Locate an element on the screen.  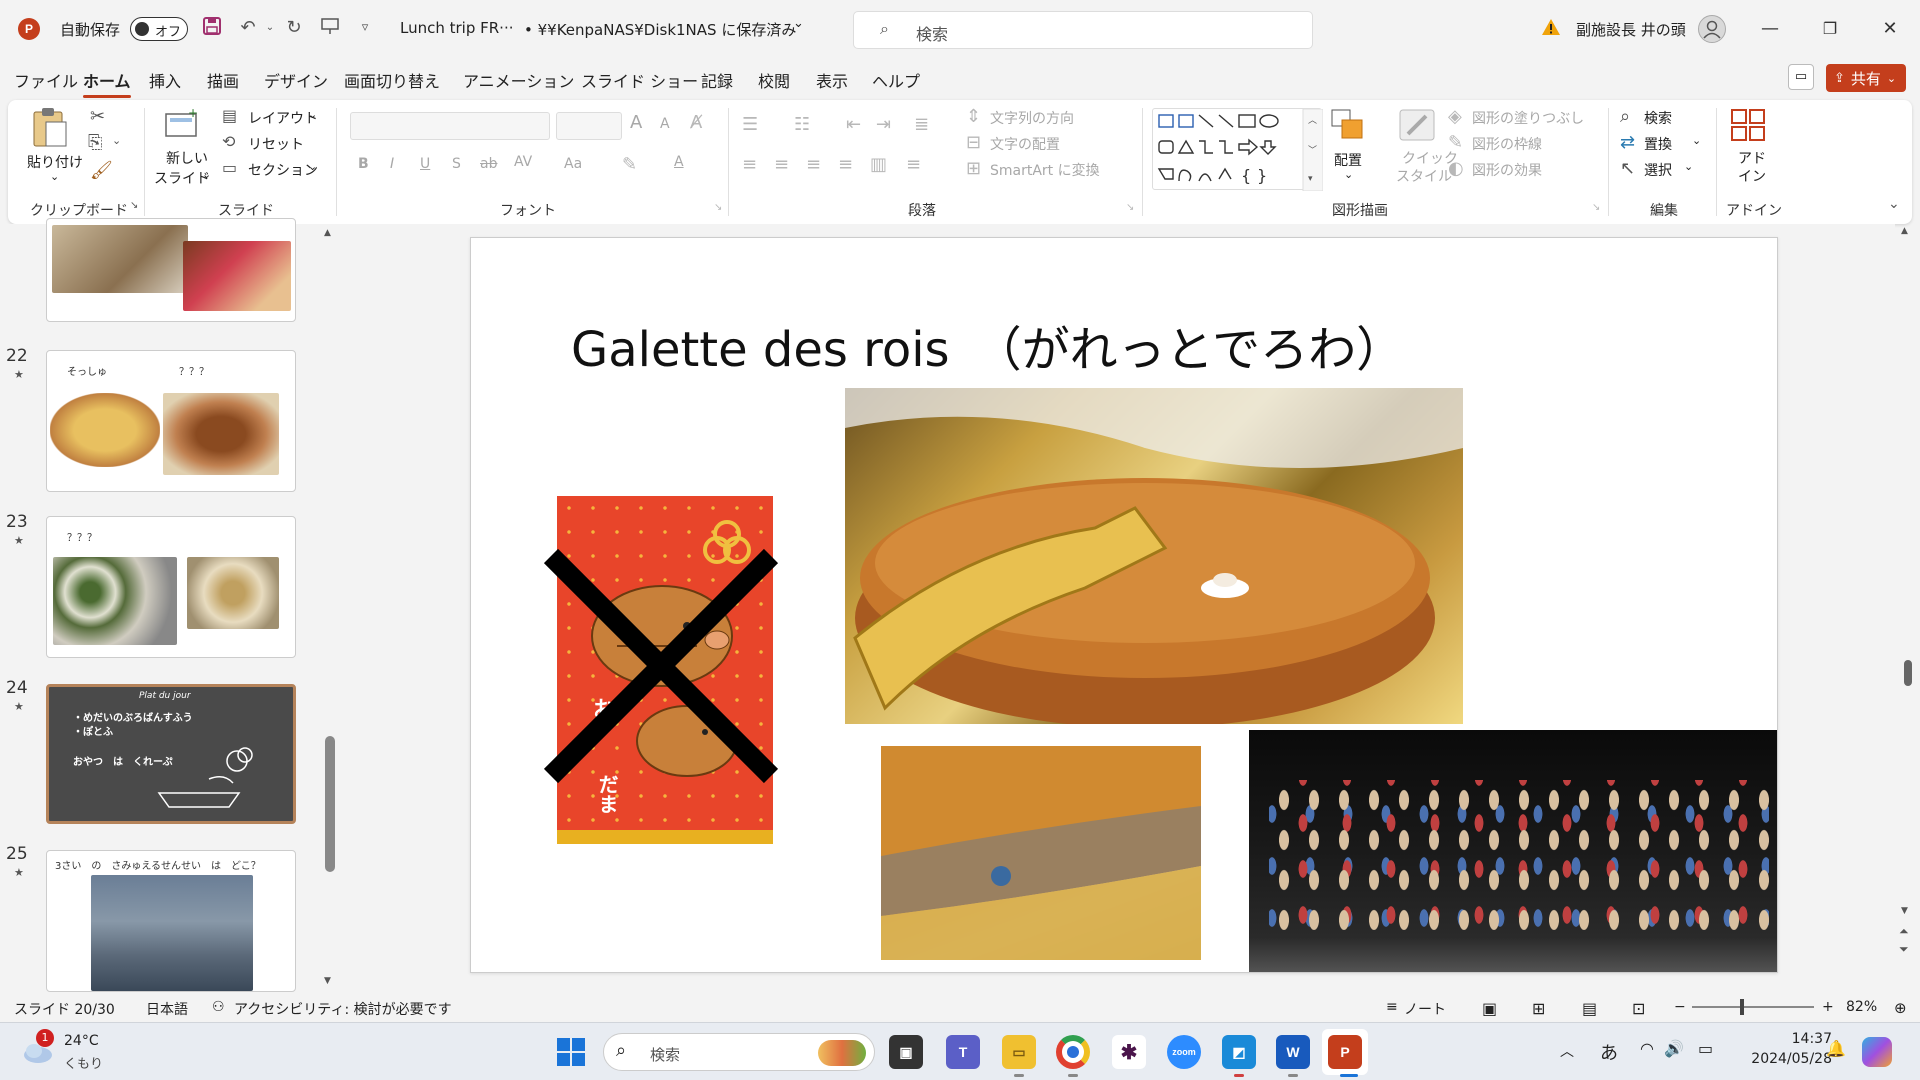
tab-slideshow: スライド ショー is located at coordinates (639, 80).